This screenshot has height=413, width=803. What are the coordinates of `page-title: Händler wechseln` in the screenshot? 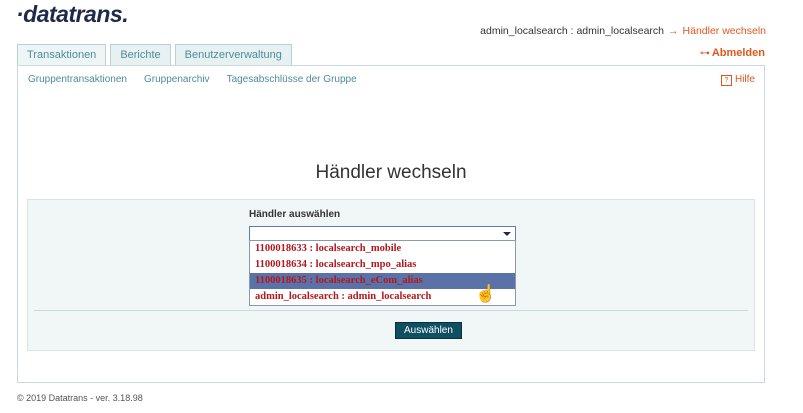 It's located at (391, 172).